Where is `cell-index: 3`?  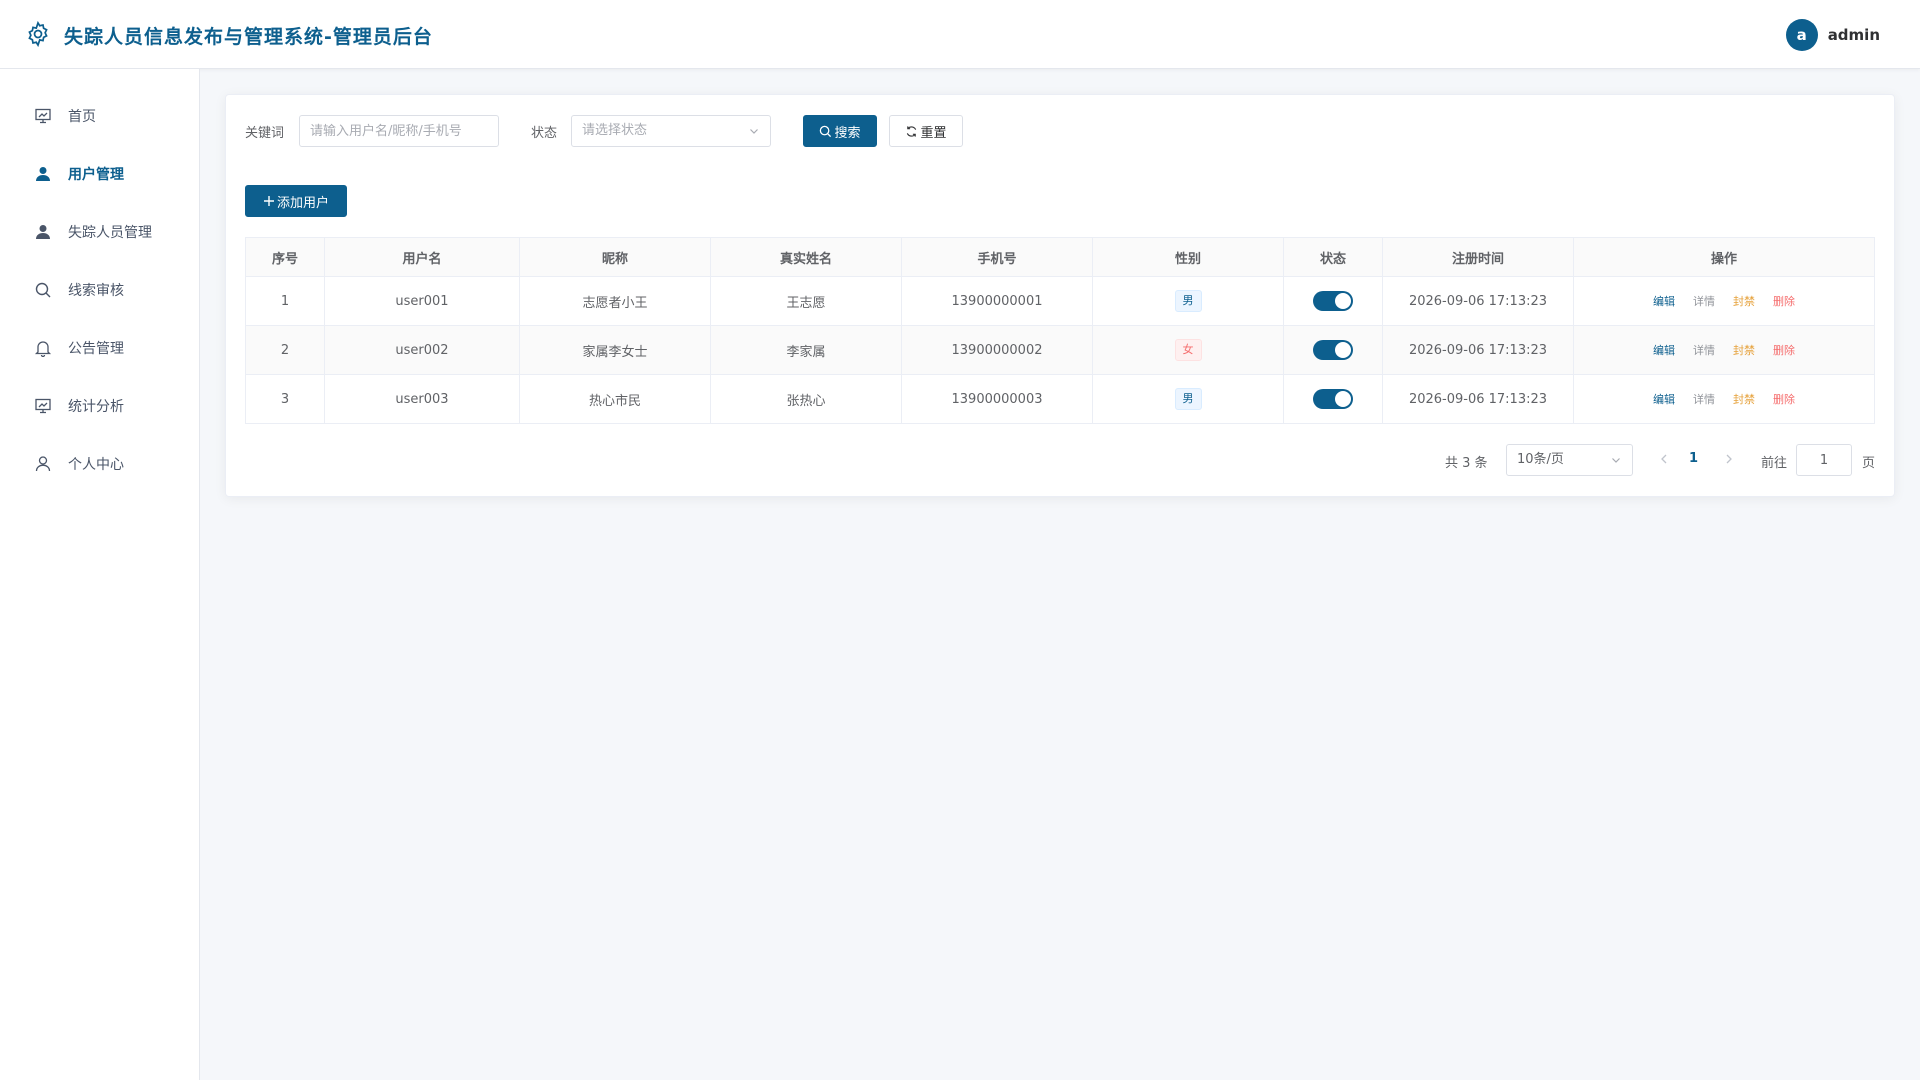
cell-index: 3 is located at coordinates (285, 399).